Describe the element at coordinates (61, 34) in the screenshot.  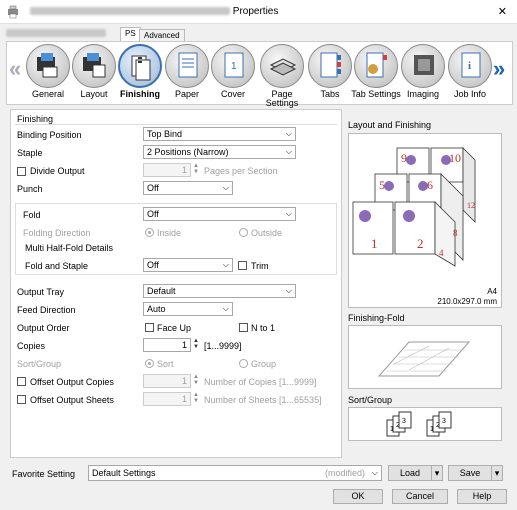
I see `tab-printer-name` at that location.